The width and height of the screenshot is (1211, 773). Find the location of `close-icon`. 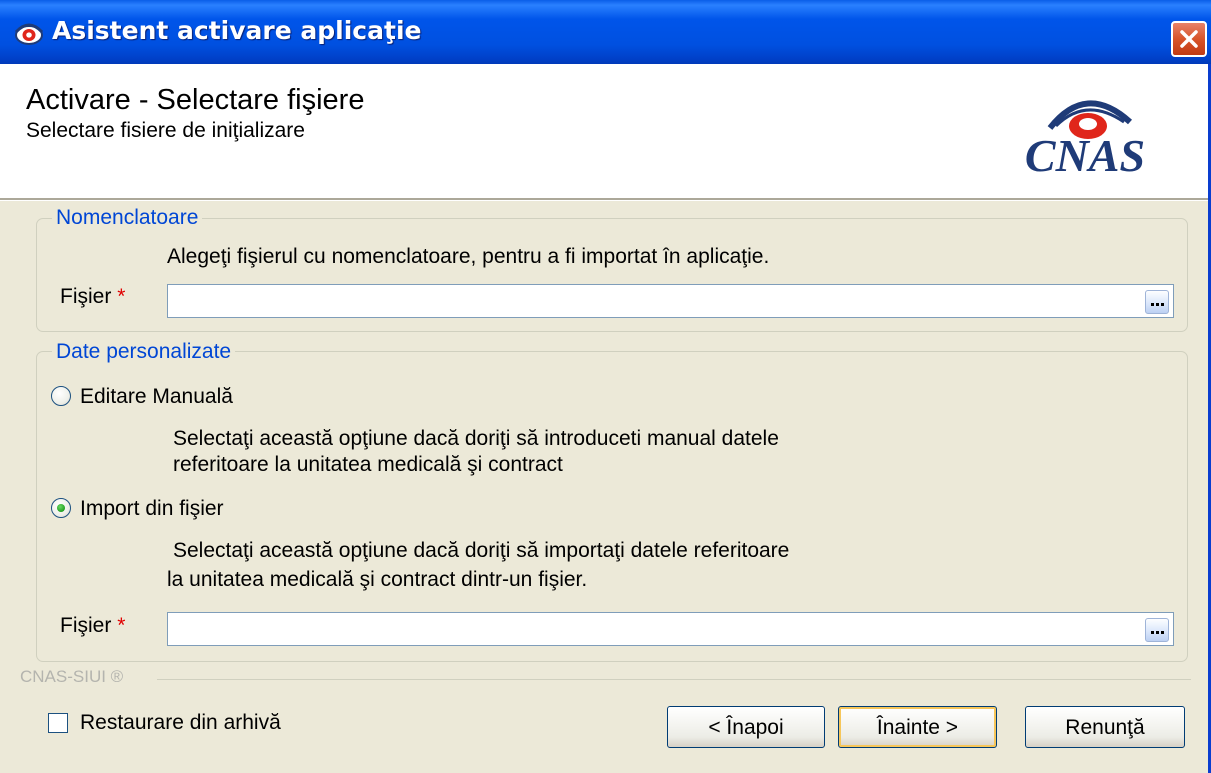

close-icon is located at coordinates (1189, 39).